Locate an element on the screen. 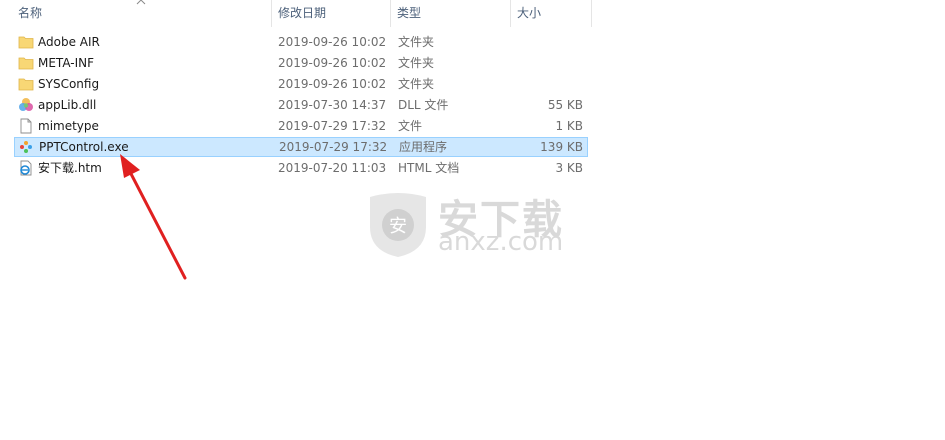  file-row-meta-inf: META-INF 2019-09-26 10:02 文件夹 is located at coordinates (301, 63).